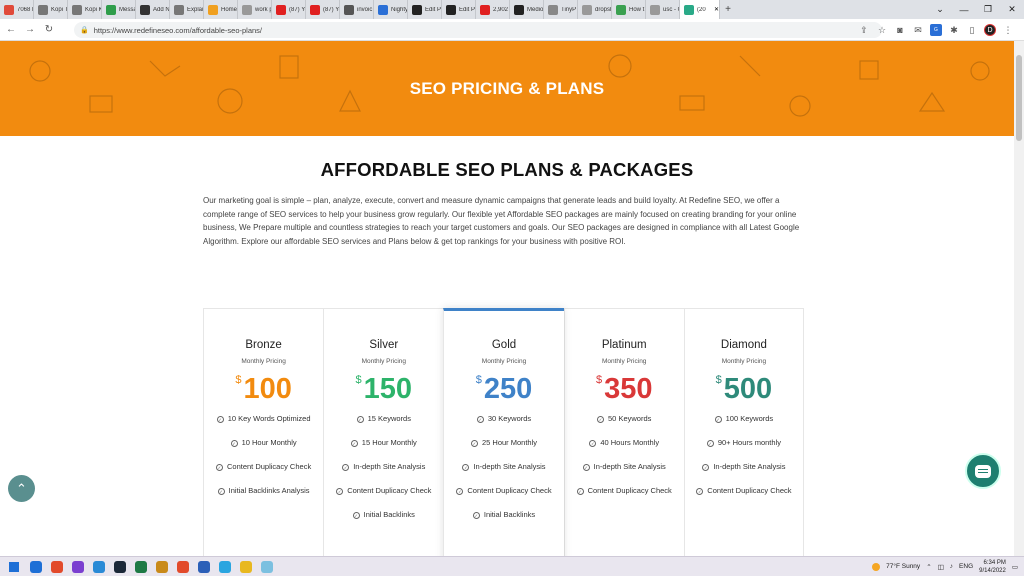  I want to click on puzzle-extensions-icon: ✱, so click(954, 30).